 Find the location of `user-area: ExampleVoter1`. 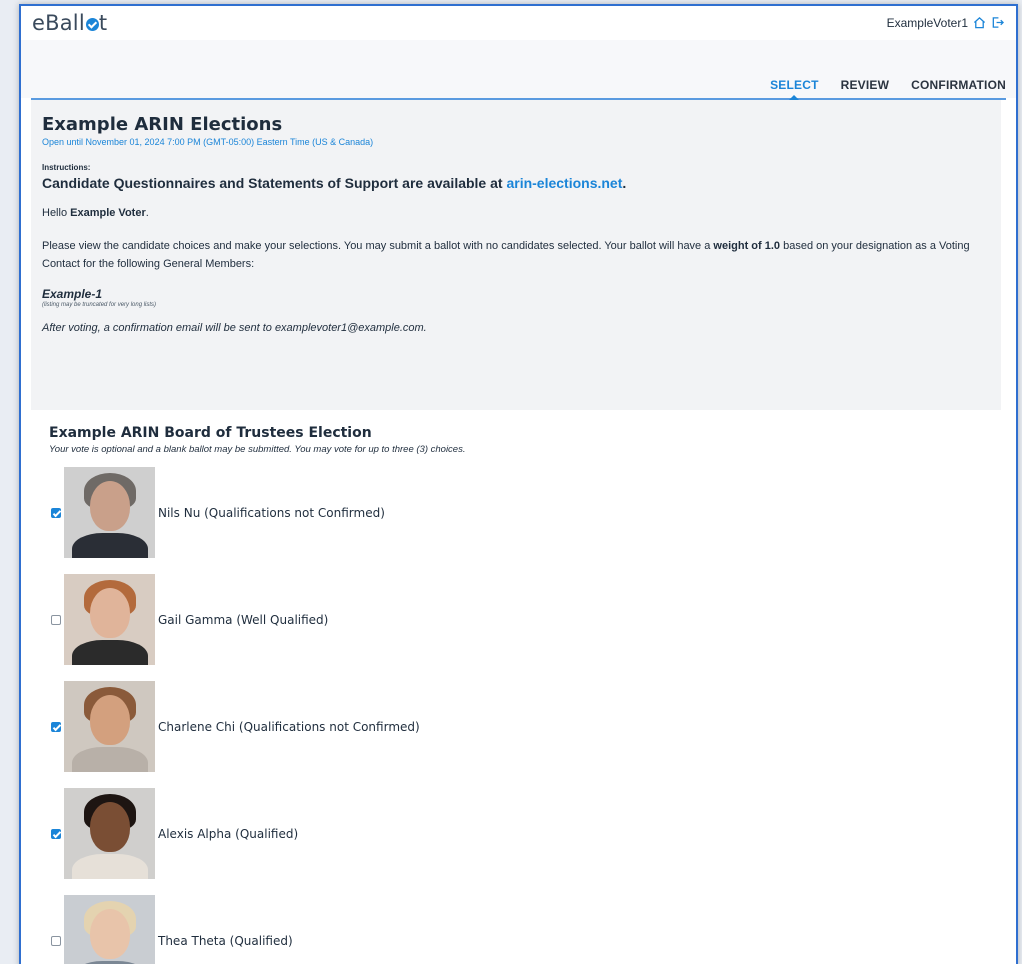

user-area: ExampleVoter1 is located at coordinates (945, 23).